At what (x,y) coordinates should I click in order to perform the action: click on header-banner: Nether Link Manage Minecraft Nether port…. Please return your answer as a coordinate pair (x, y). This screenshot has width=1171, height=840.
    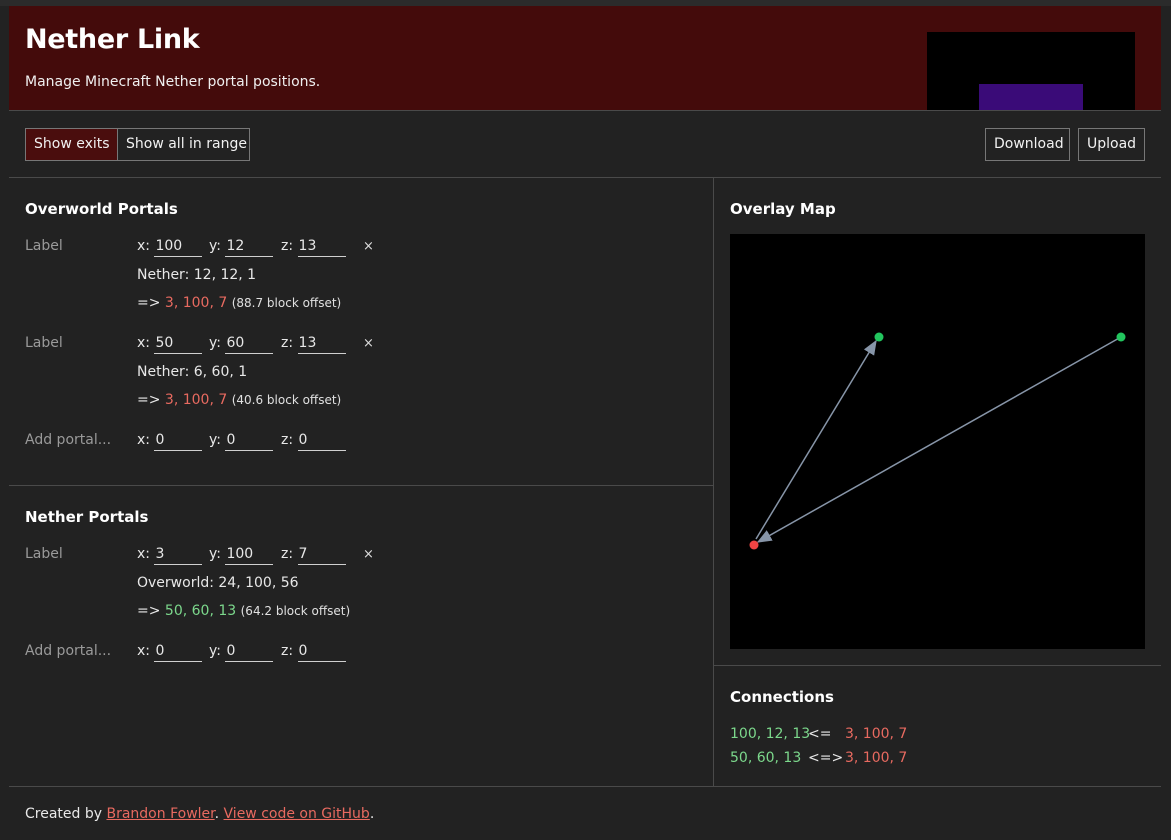
    Looking at the image, I should click on (585, 58).